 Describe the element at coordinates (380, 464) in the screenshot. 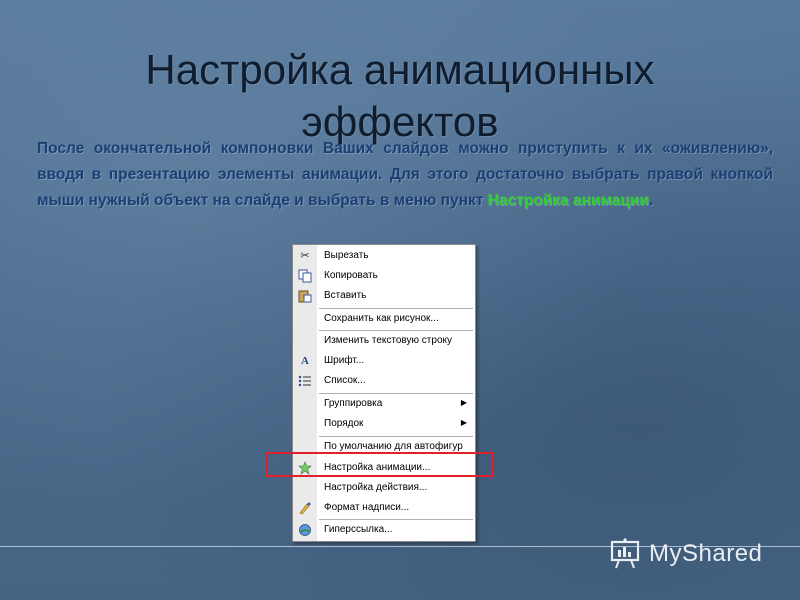

I see `highlight-frame` at that location.